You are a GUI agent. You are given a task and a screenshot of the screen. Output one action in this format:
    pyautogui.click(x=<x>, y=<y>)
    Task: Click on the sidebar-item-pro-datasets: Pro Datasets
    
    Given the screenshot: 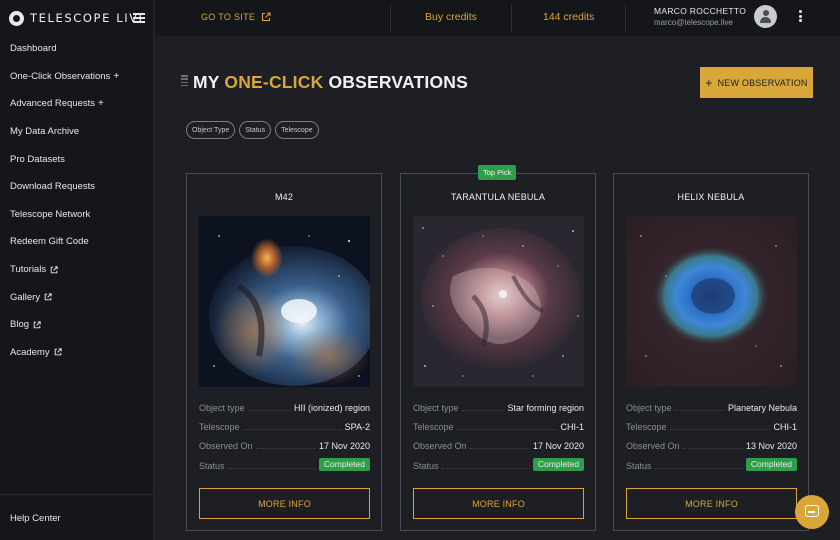 What is the action you would take?
    pyautogui.click(x=76, y=159)
    